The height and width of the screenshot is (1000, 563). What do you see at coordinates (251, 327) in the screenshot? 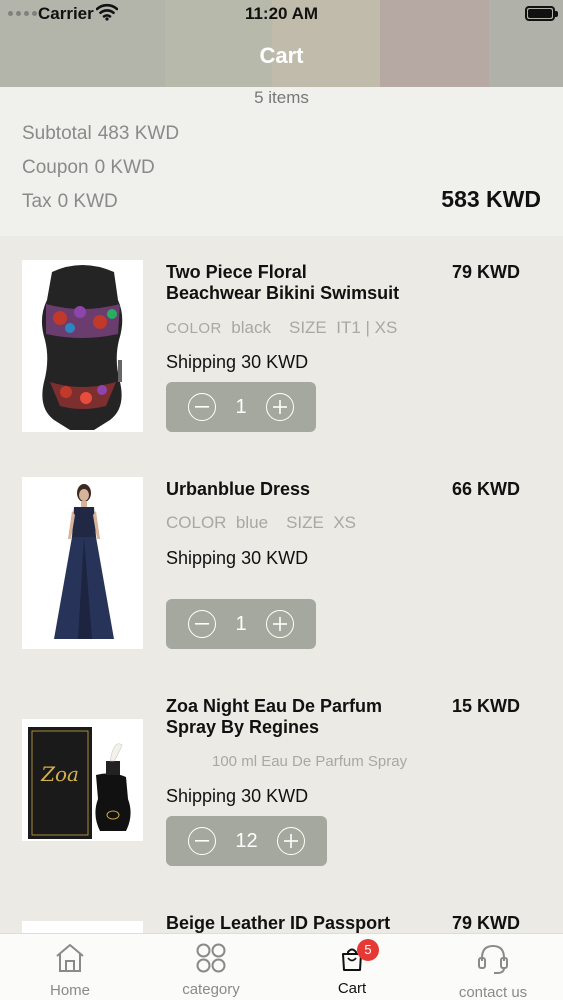
I see `color-value: black` at bounding box center [251, 327].